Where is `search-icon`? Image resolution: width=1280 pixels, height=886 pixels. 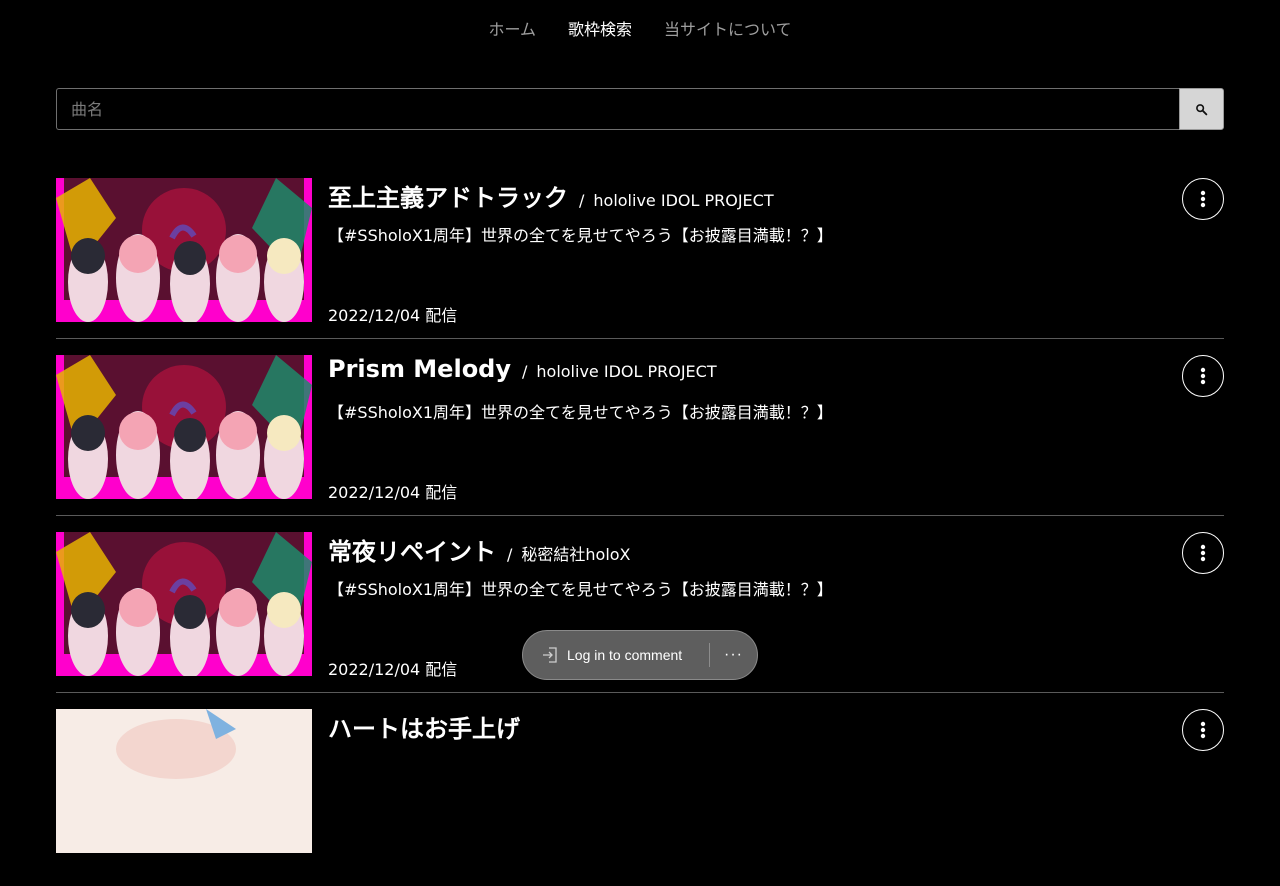 search-icon is located at coordinates (1202, 109).